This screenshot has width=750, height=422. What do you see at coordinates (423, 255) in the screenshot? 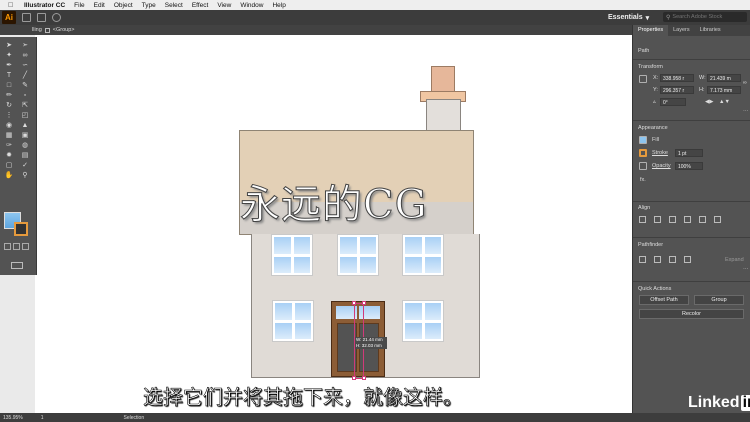
I see `window-upper-right` at bounding box center [423, 255].